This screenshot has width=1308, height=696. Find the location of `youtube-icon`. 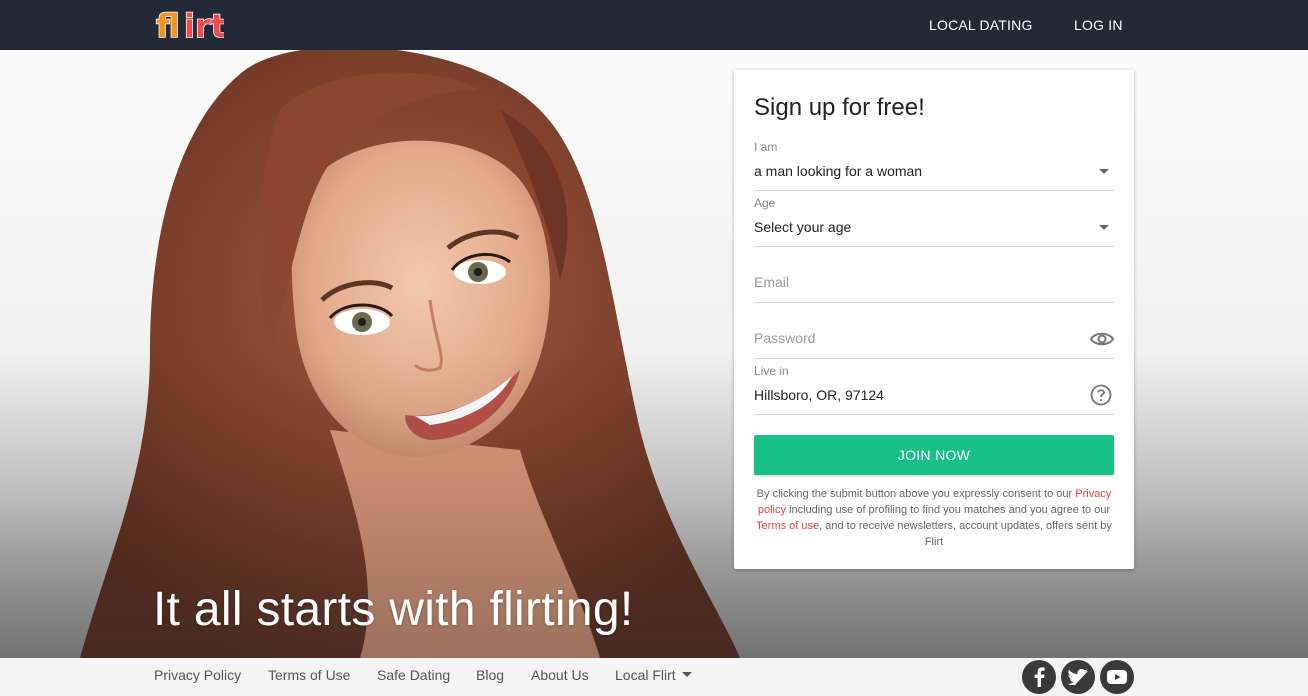

youtube-icon is located at coordinates (1117, 677).